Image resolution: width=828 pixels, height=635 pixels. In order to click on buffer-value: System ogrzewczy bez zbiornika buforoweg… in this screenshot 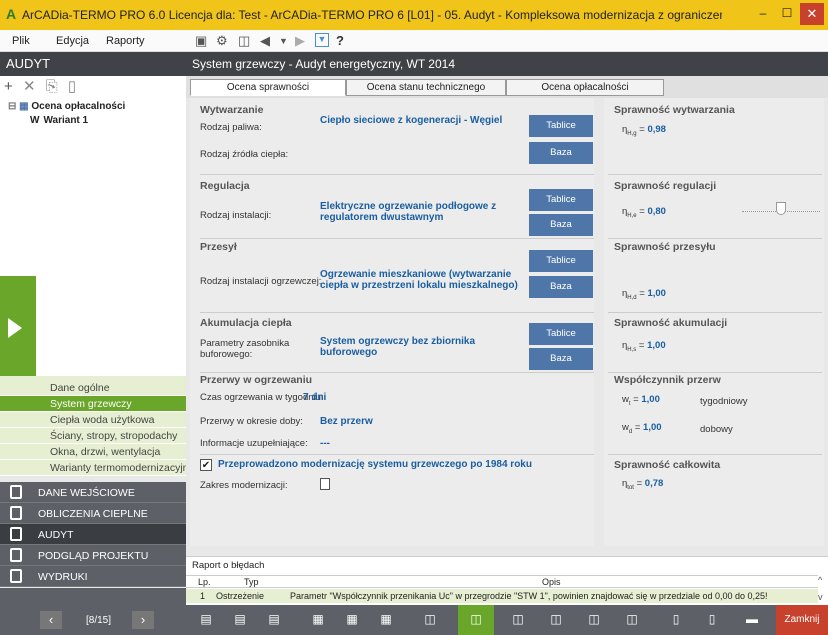, I will do `click(398, 347)`.